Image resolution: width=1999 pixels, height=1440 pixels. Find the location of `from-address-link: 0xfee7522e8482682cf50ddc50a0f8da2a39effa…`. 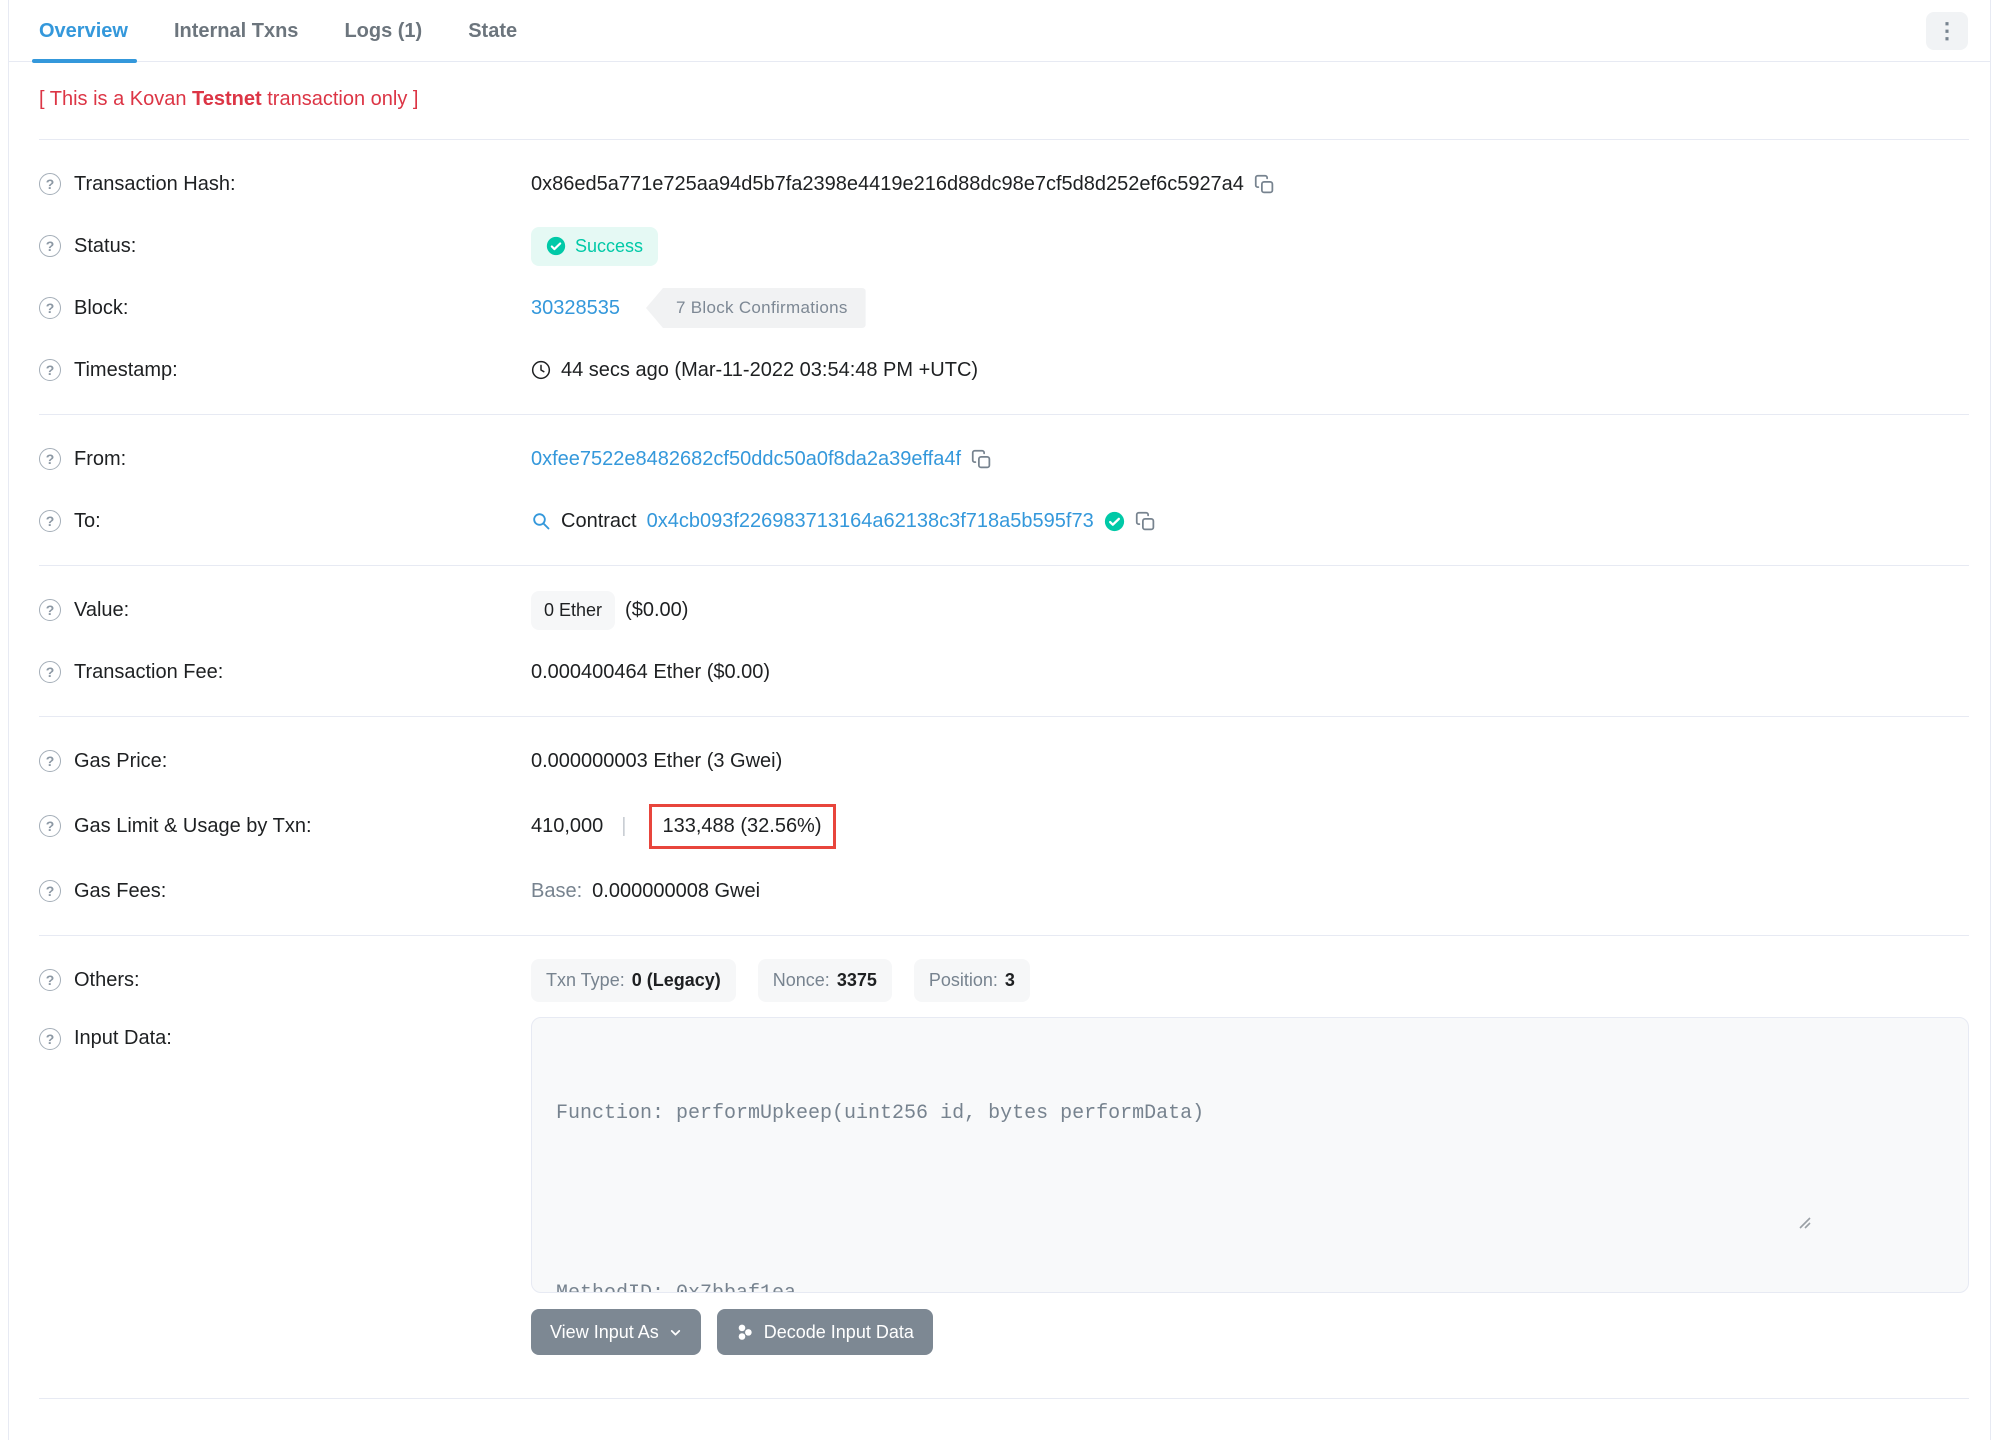

from-address-link: 0xfee7522e8482682cf50ddc50a0f8da2a39effa… is located at coordinates (746, 459).